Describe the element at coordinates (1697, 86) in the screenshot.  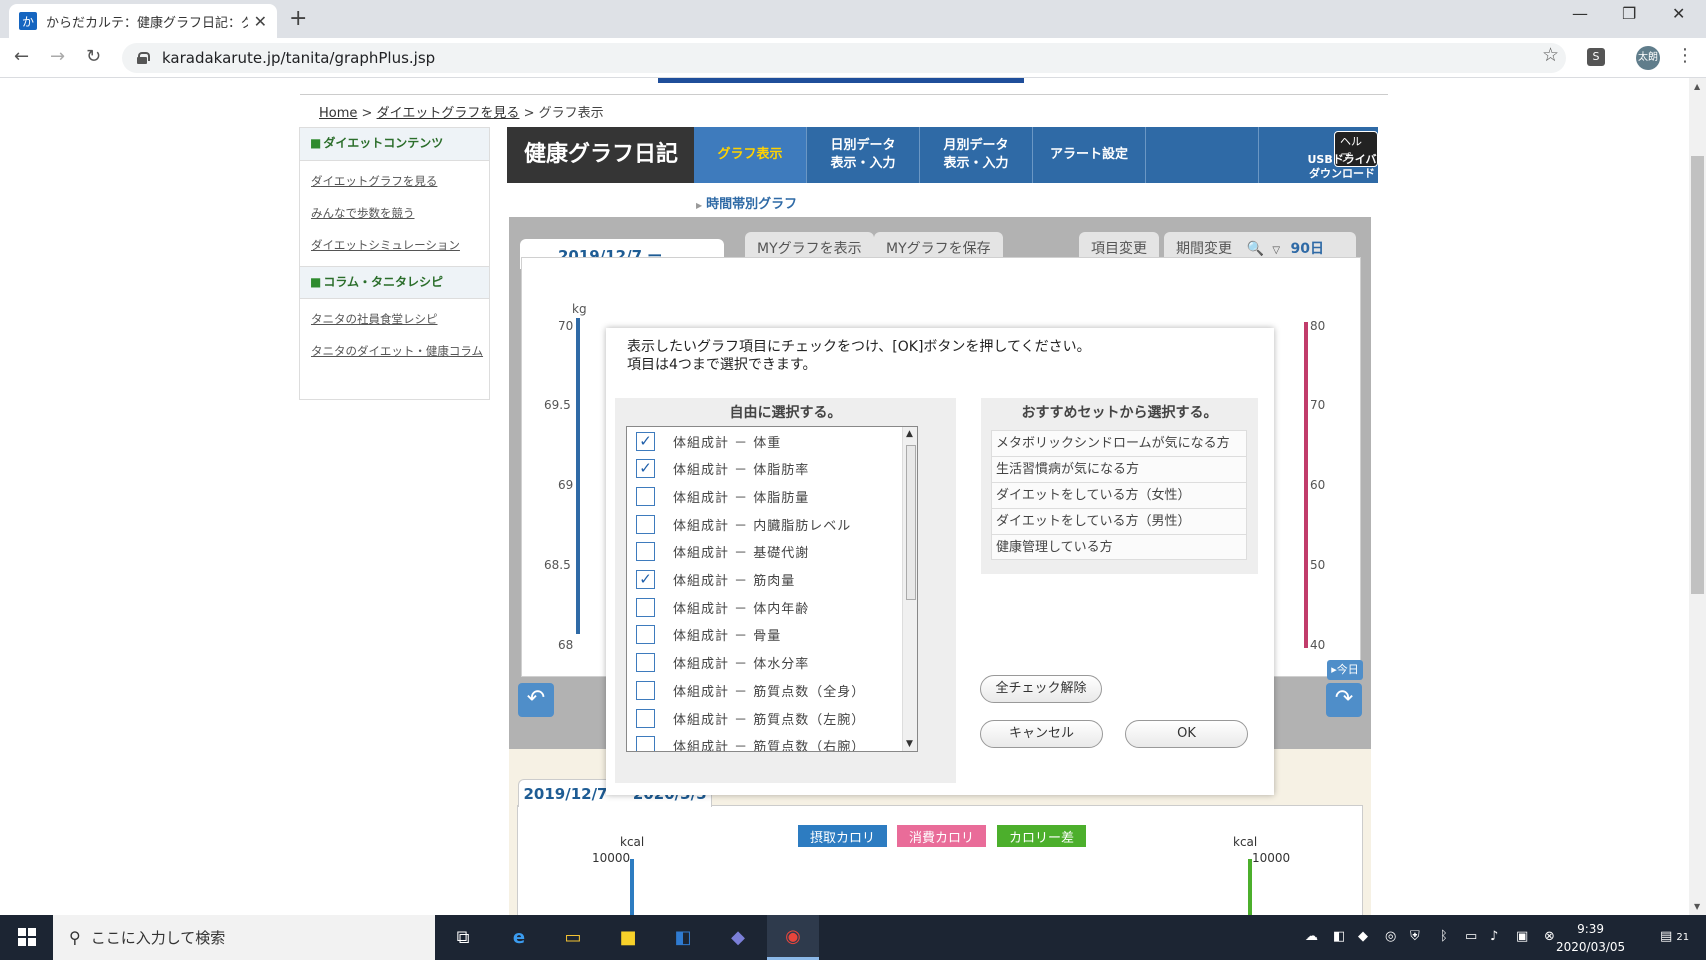
I see `page-scroll-up-icon: ▲` at that location.